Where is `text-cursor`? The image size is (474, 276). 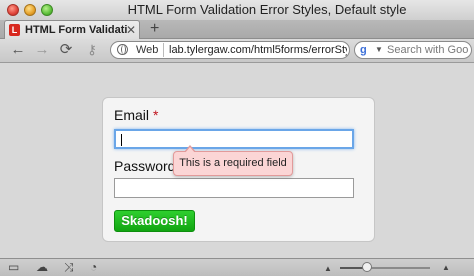 text-cursor is located at coordinates (121, 140).